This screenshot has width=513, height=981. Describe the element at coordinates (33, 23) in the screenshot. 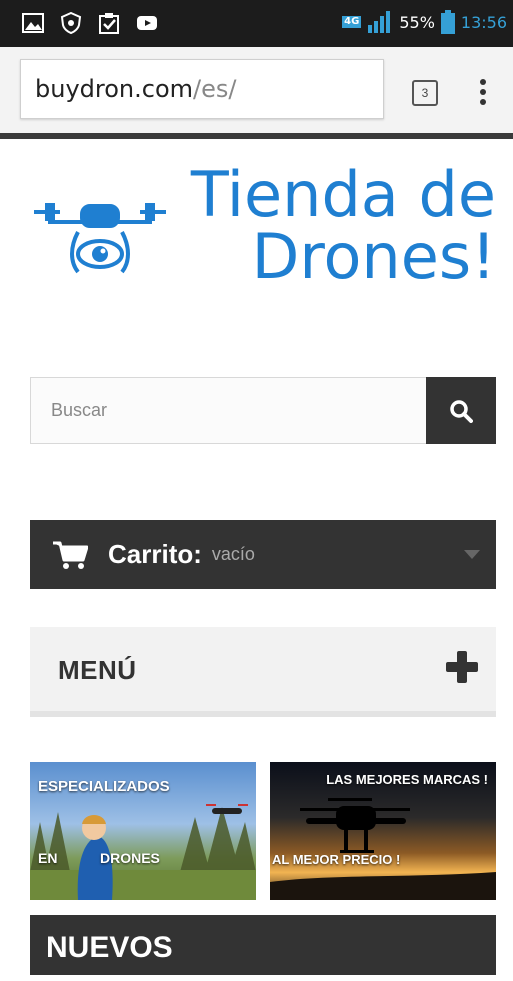

I see `image-icon` at that location.